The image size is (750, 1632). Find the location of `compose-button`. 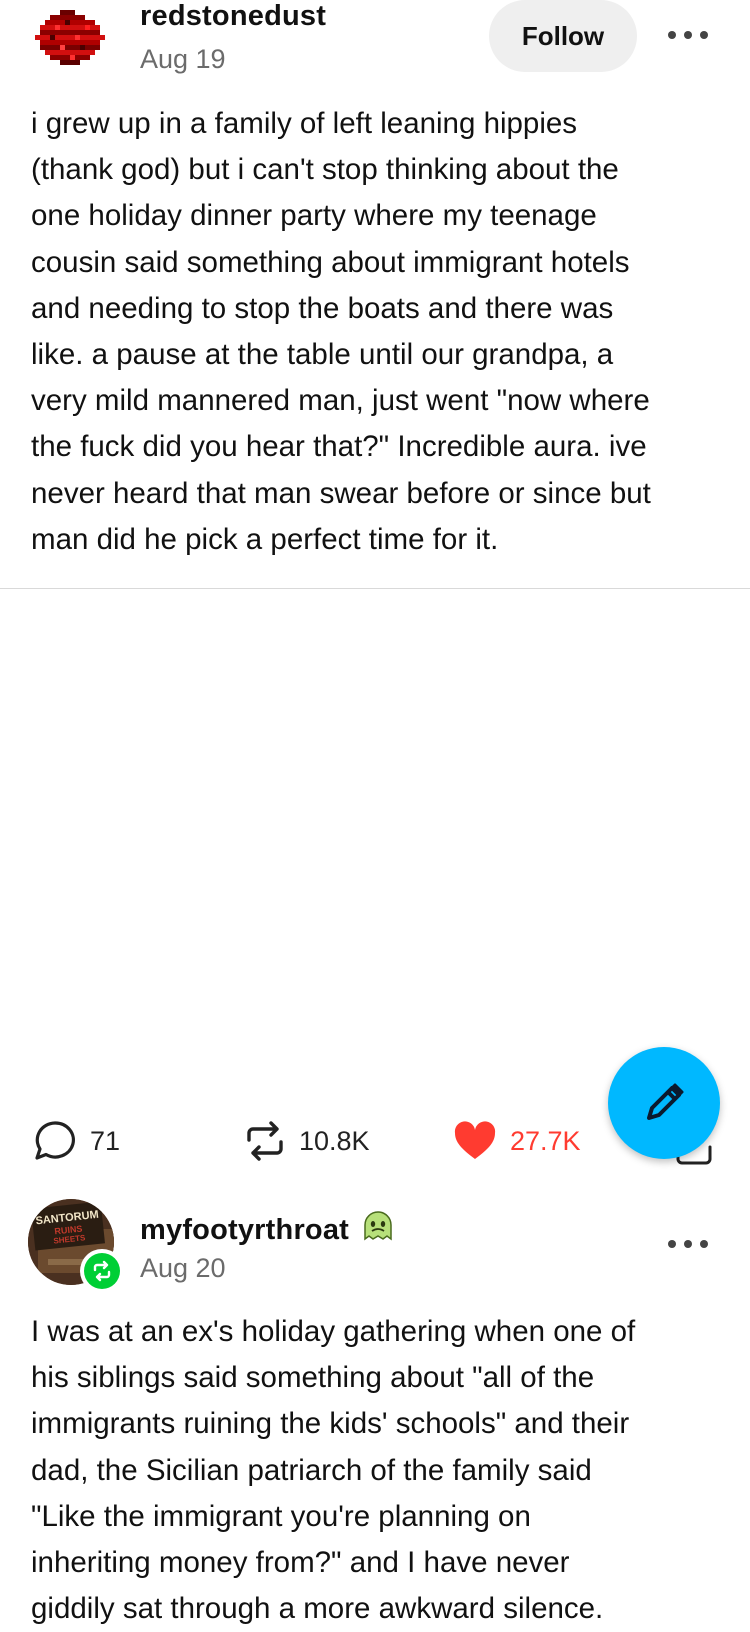

compose-button is located at coordinates (664, 1103).